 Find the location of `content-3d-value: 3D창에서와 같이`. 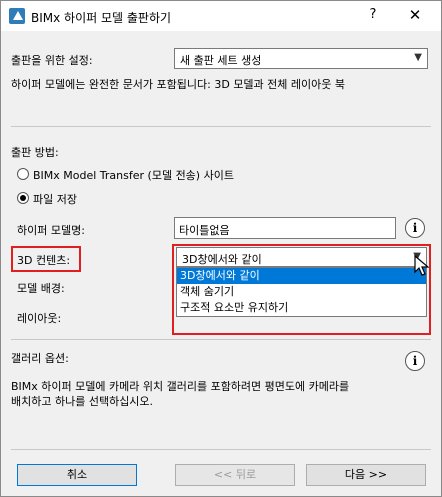

content-3d-value: 3D창에서와 같이 is located at coordinates (222, 259).